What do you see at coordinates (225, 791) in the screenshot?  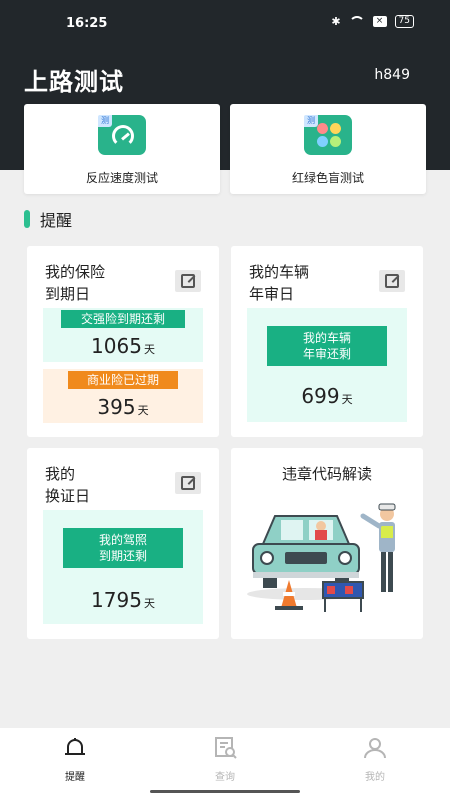 I see `home-indicator` at bounding box center [225, 791].